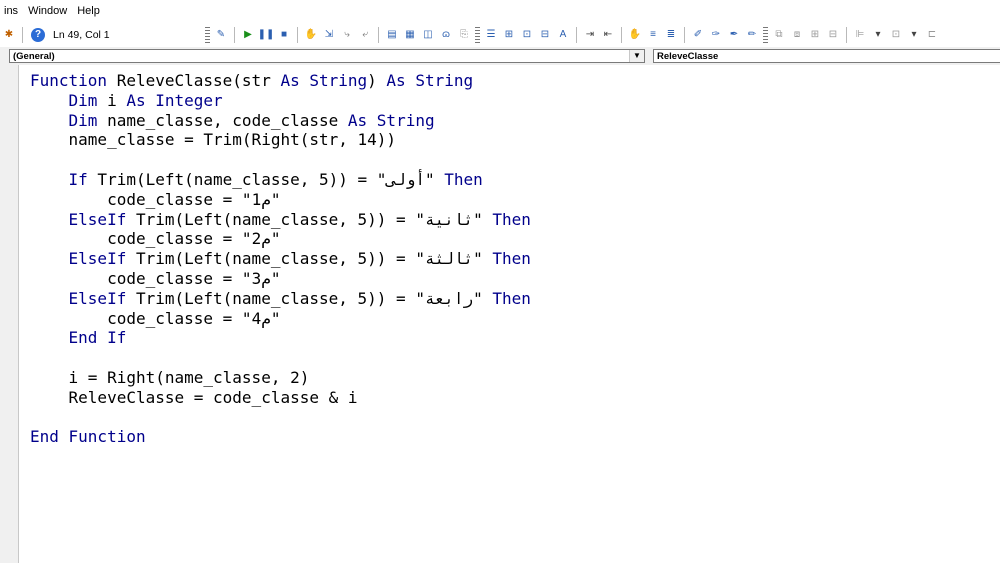  Describe the element at coordinates (248, 35) in the screenshot. I see `run-macro-icon: ▶` at that location.